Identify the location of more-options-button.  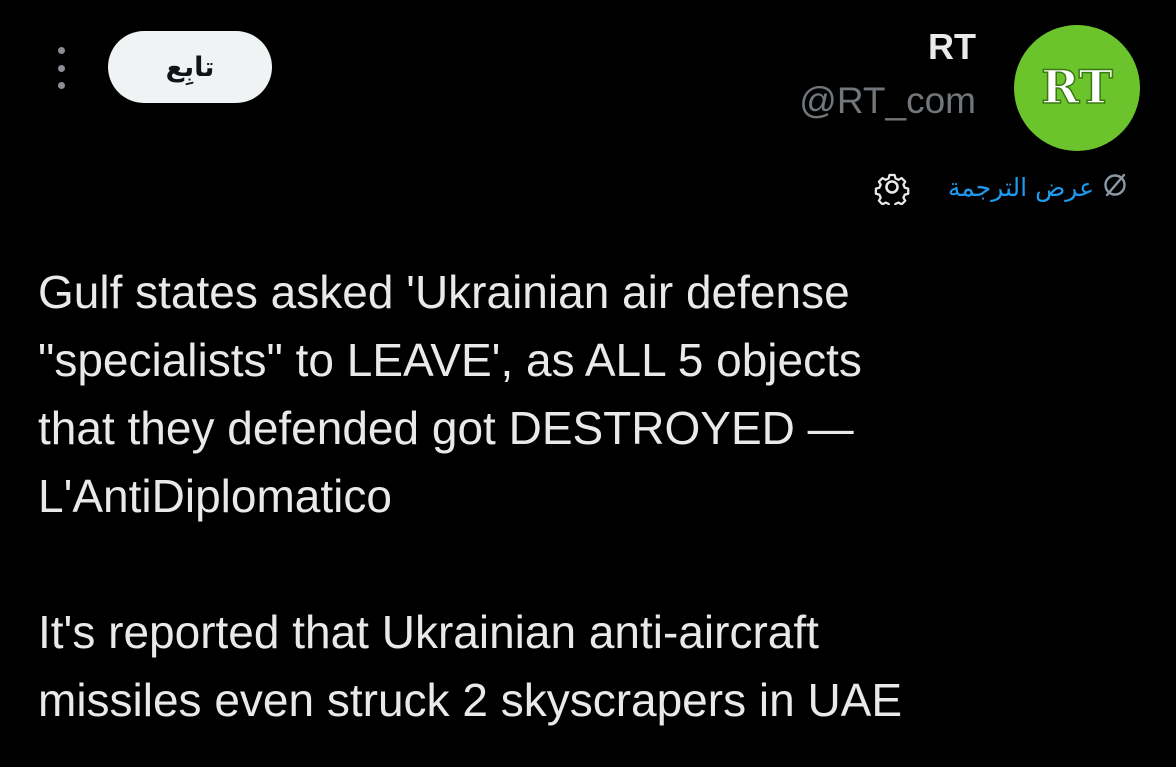
(61, 68).